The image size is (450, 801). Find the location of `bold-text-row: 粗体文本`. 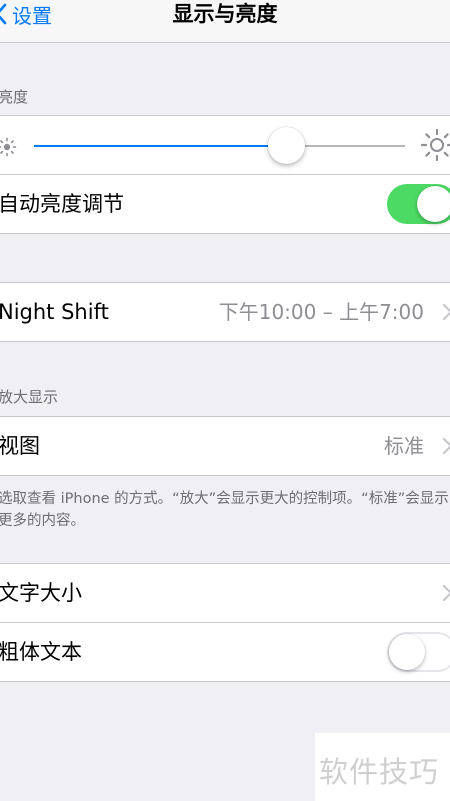

bold-text-row: 粗体文本 is located at coordinates (225, 651).